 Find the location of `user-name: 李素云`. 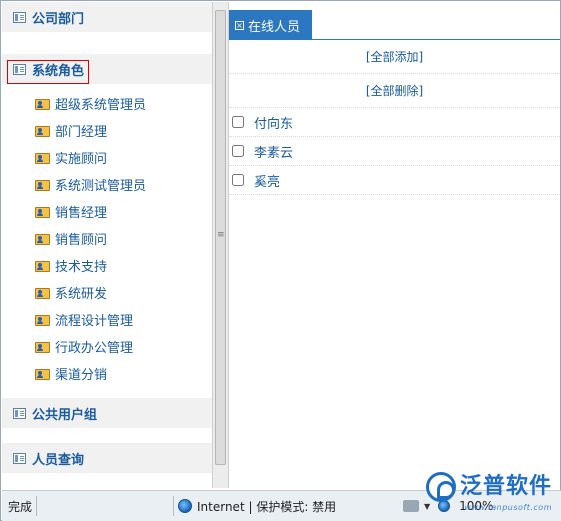

user-name: 李素云 is located at coordinates (274, 153).